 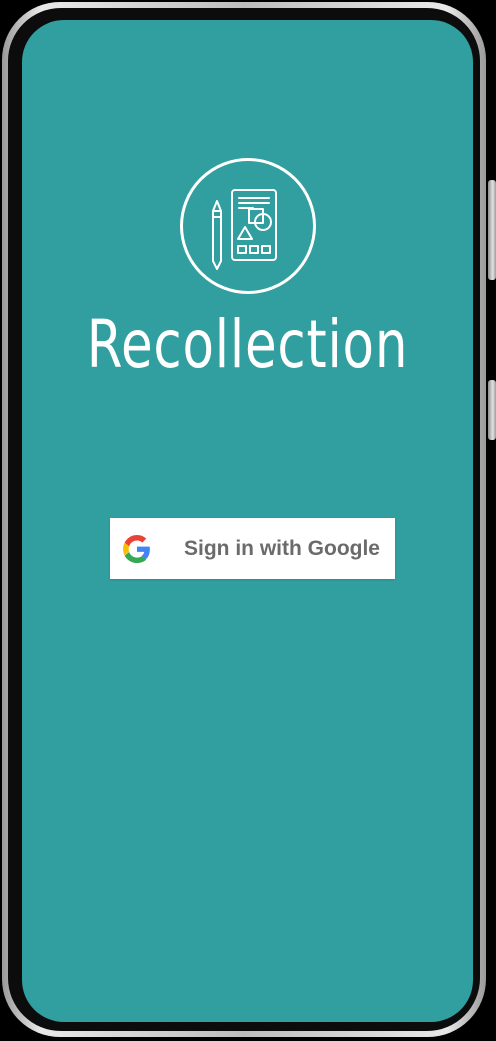 I want to click on sign-in-with-google-button: Sign in with Google, so click(x=252, y=548).